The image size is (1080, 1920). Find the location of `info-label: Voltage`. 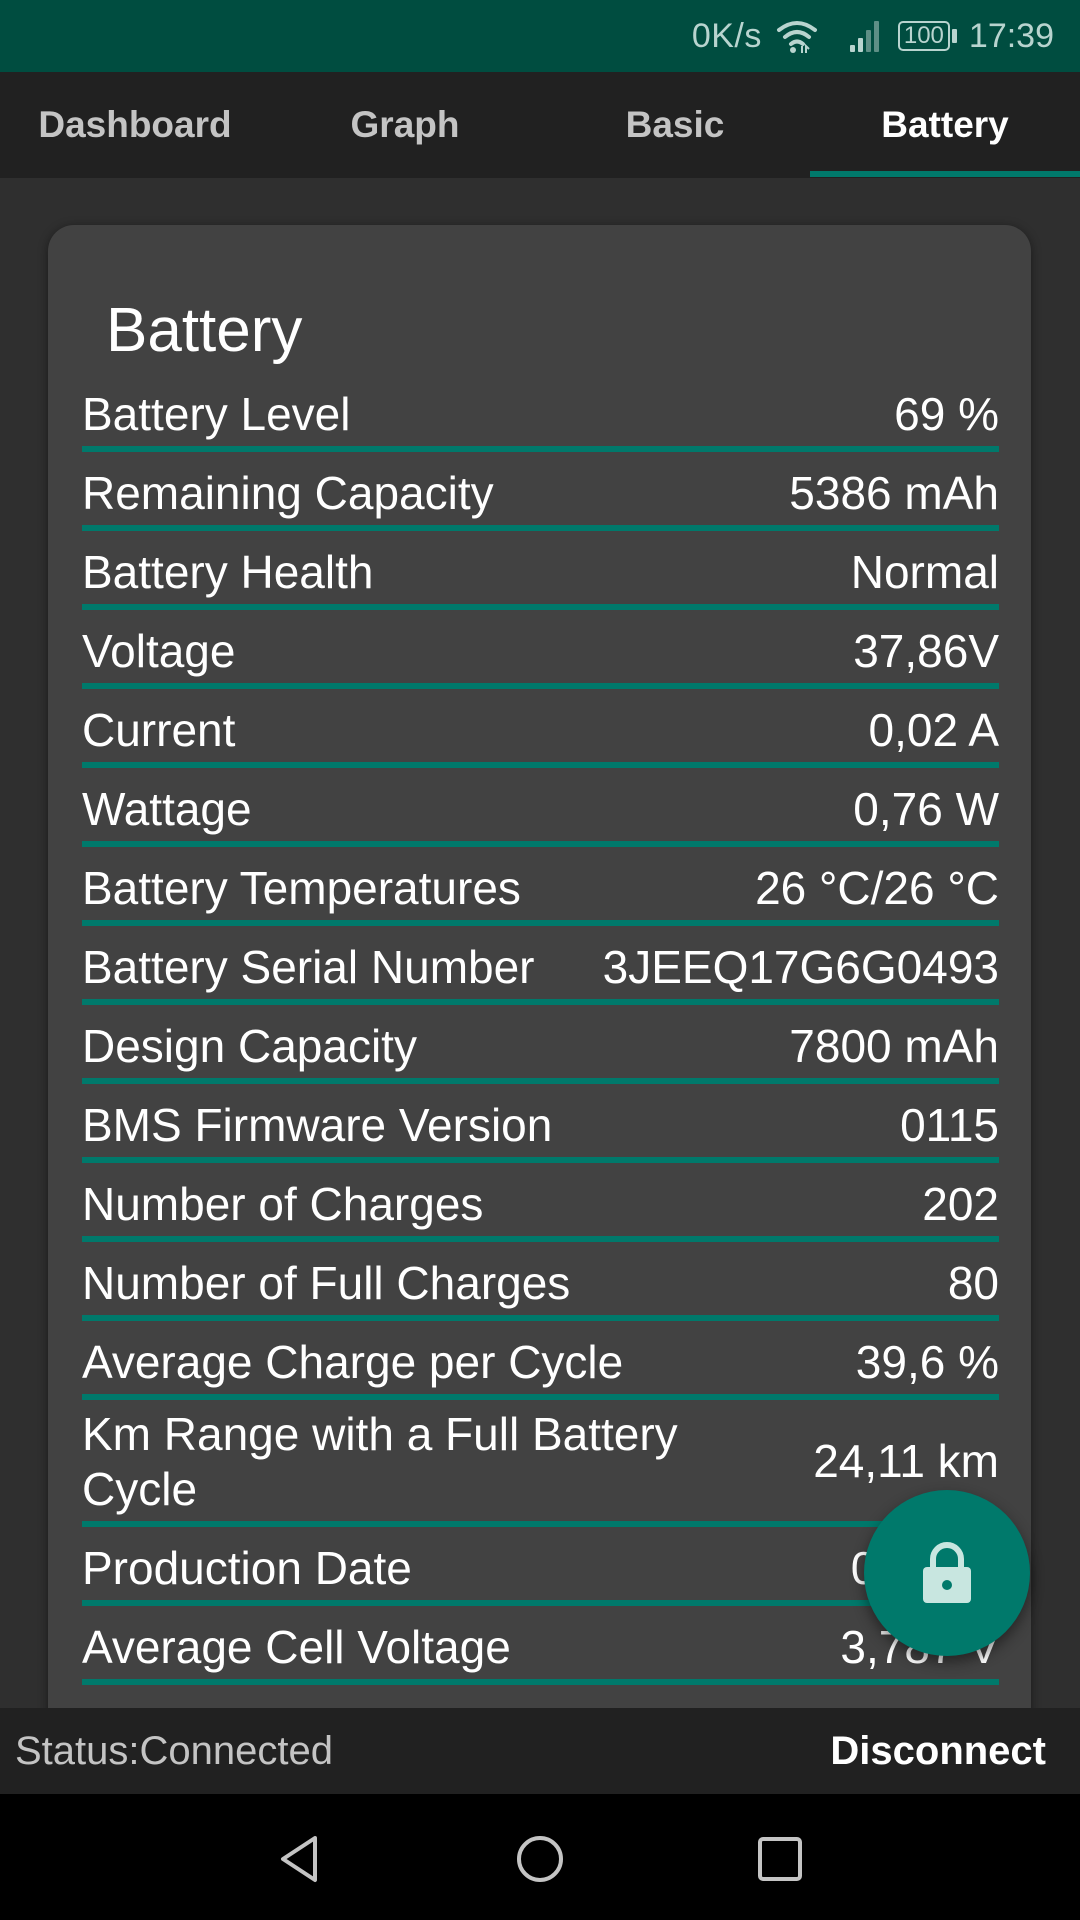

info-label: Voltage is located at coordinates (159, 650).